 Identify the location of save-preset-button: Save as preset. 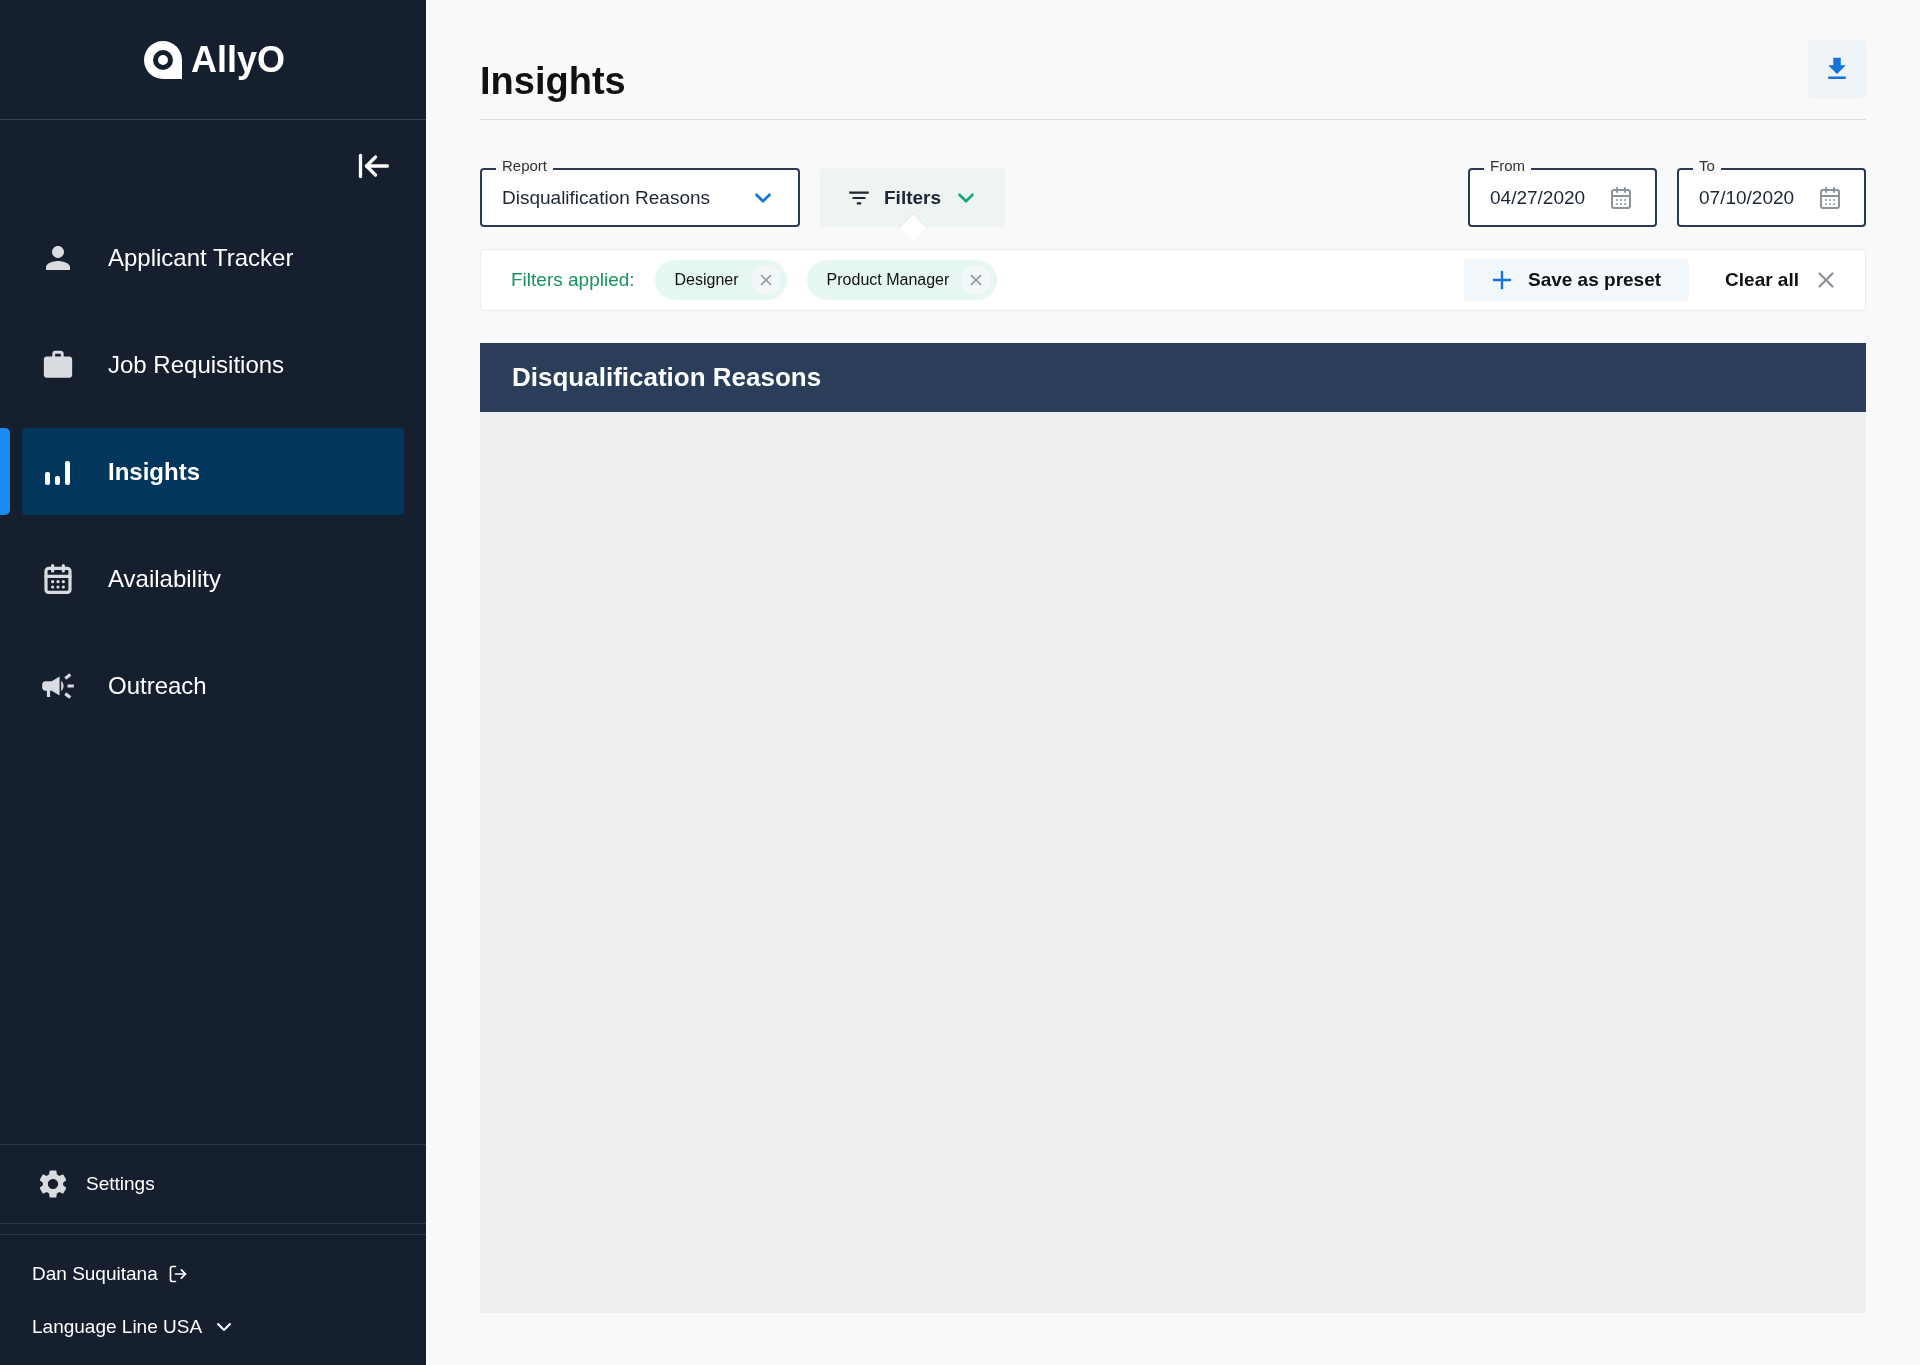
(1576, 280).